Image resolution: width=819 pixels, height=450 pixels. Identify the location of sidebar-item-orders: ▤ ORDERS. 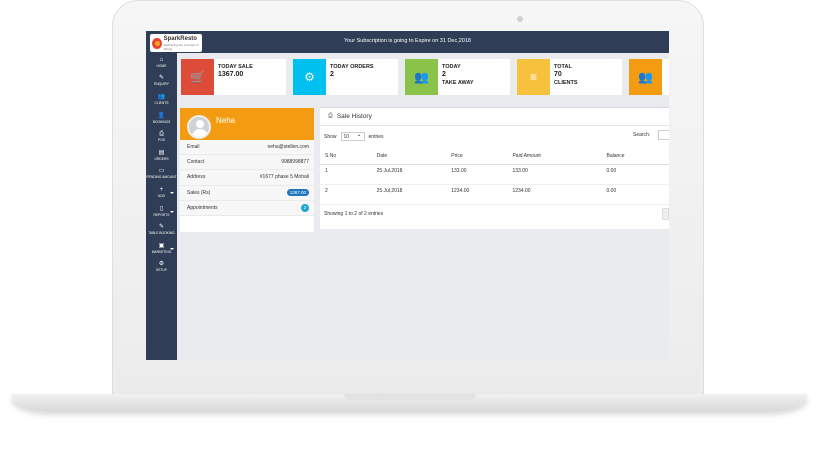
(161, 155).